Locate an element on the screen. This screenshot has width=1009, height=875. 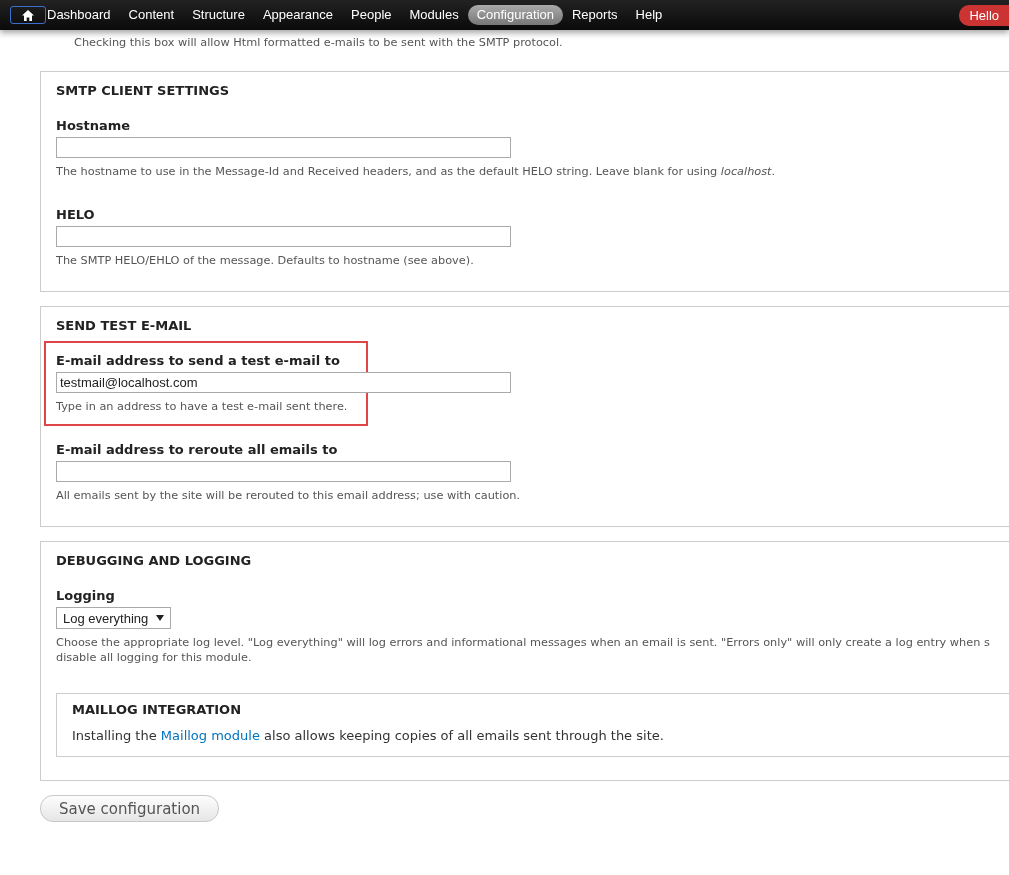
toolbar-tab: Modules is located at coordinates (434, 15).